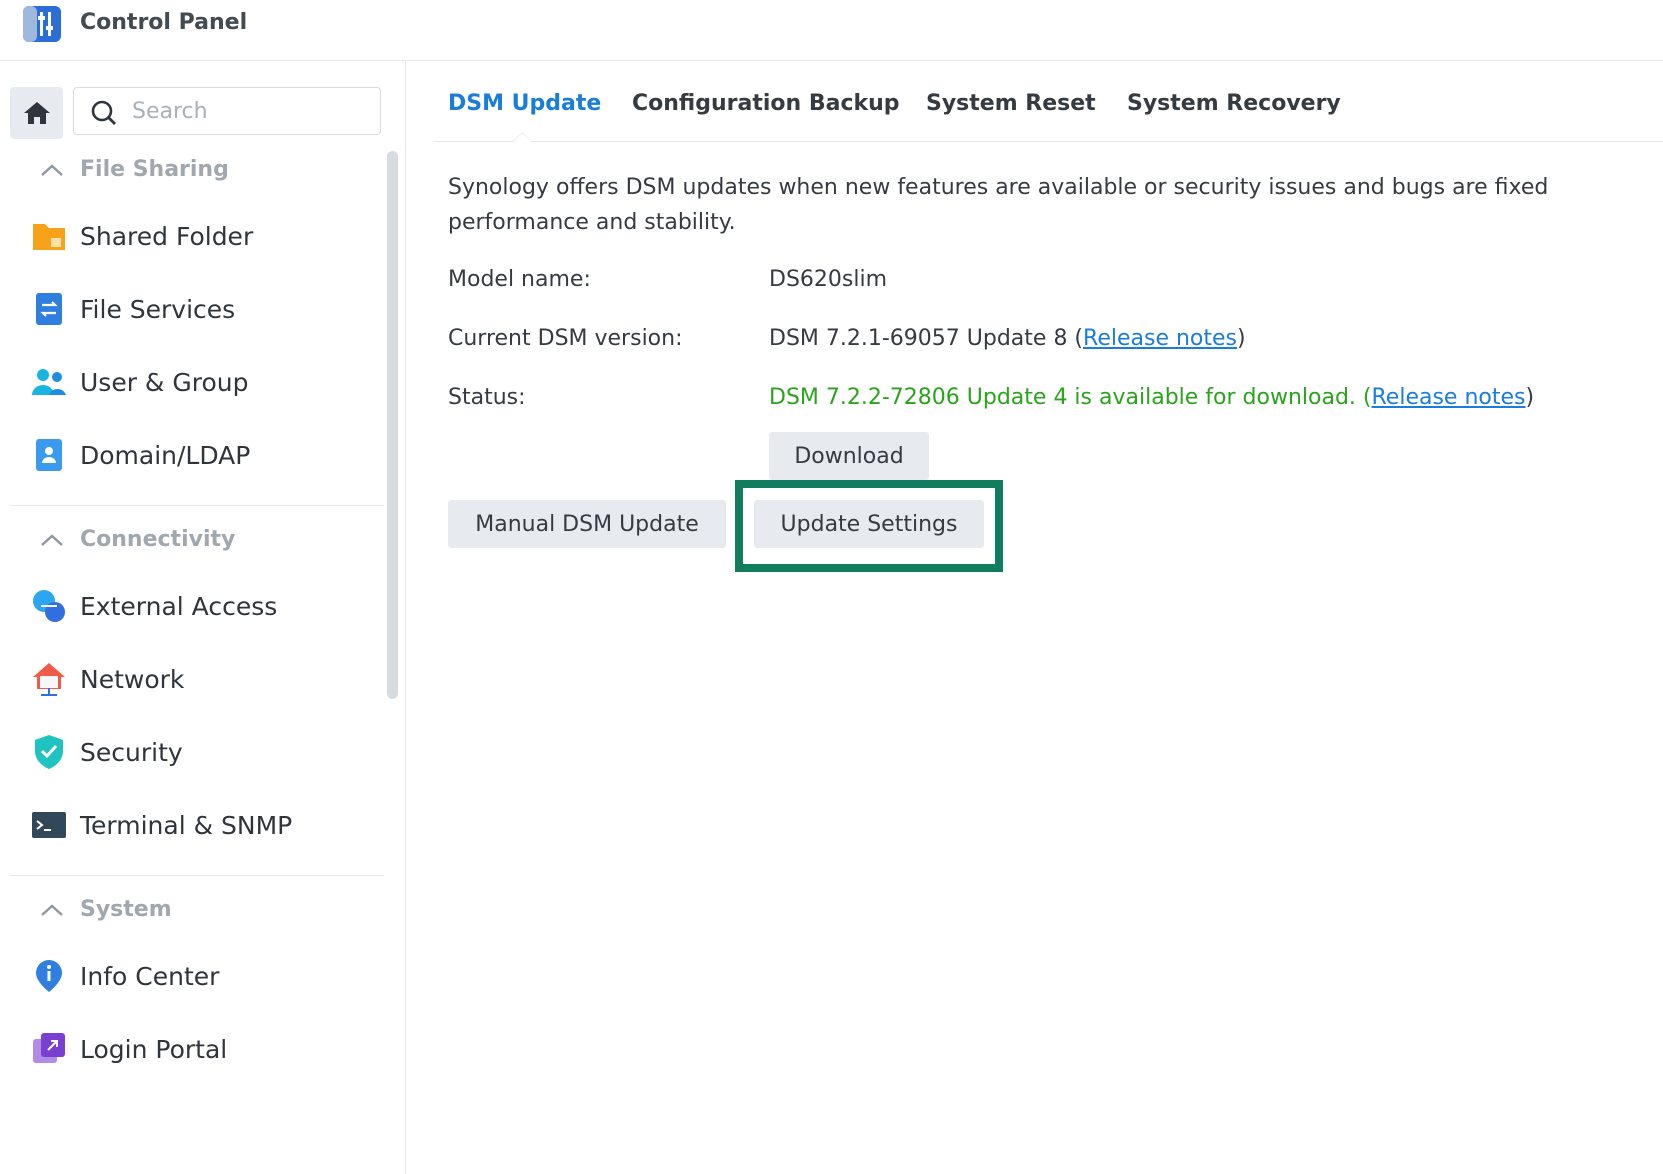 The image size is (1663, 1174). I want to click on sidebar-item-info-center: Info Center, so click(200, 976).